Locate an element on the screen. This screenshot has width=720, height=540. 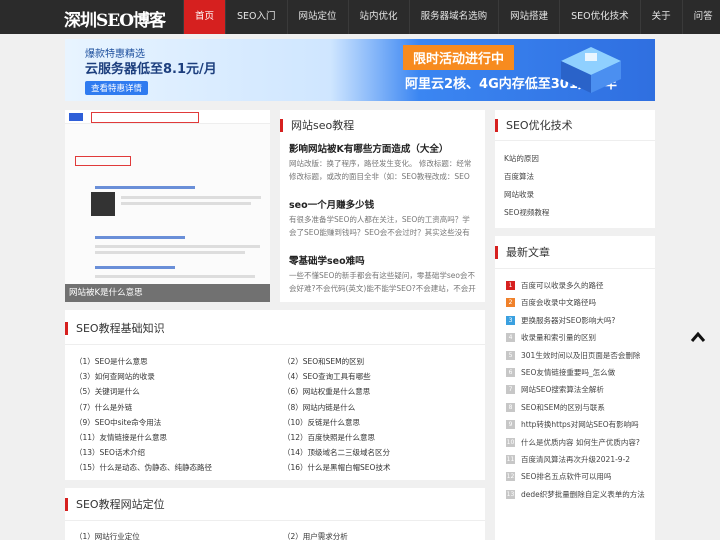
nav-site-positioning: 网站定位 is located at coordinates (317, 17).